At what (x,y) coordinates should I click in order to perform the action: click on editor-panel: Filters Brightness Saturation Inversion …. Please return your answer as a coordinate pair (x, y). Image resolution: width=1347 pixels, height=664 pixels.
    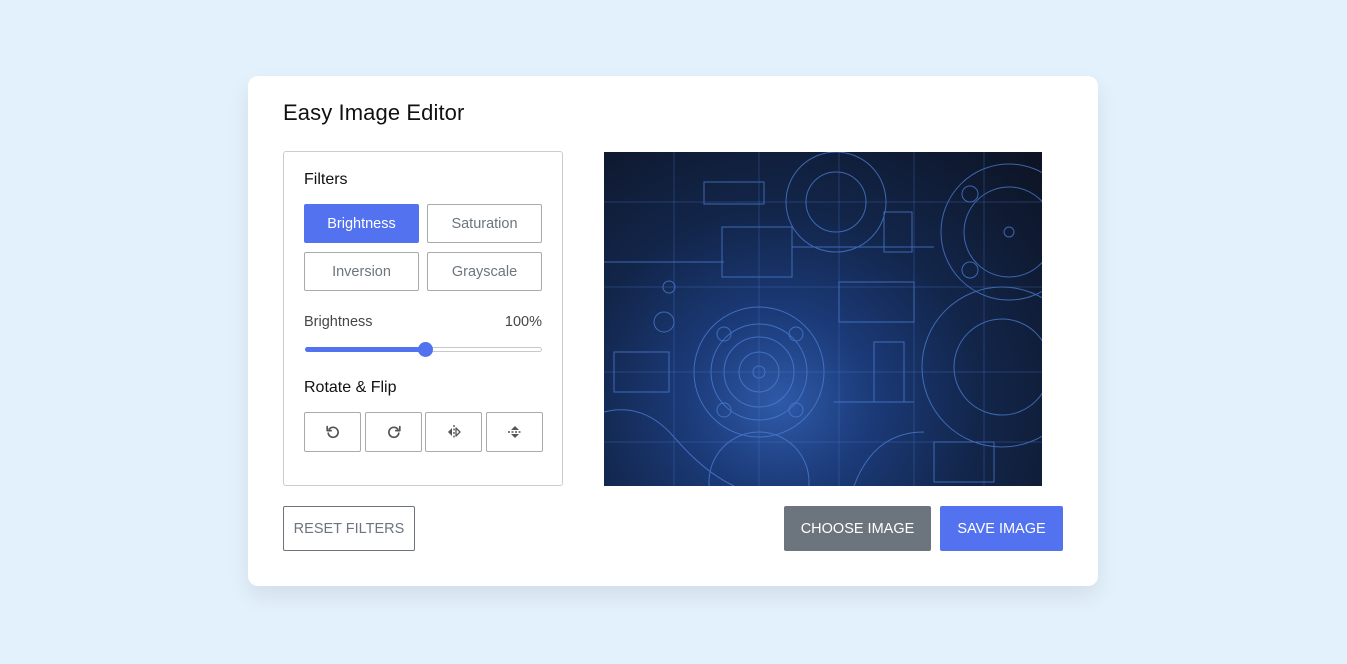
    Looking at the image, I should click on (423, 318).